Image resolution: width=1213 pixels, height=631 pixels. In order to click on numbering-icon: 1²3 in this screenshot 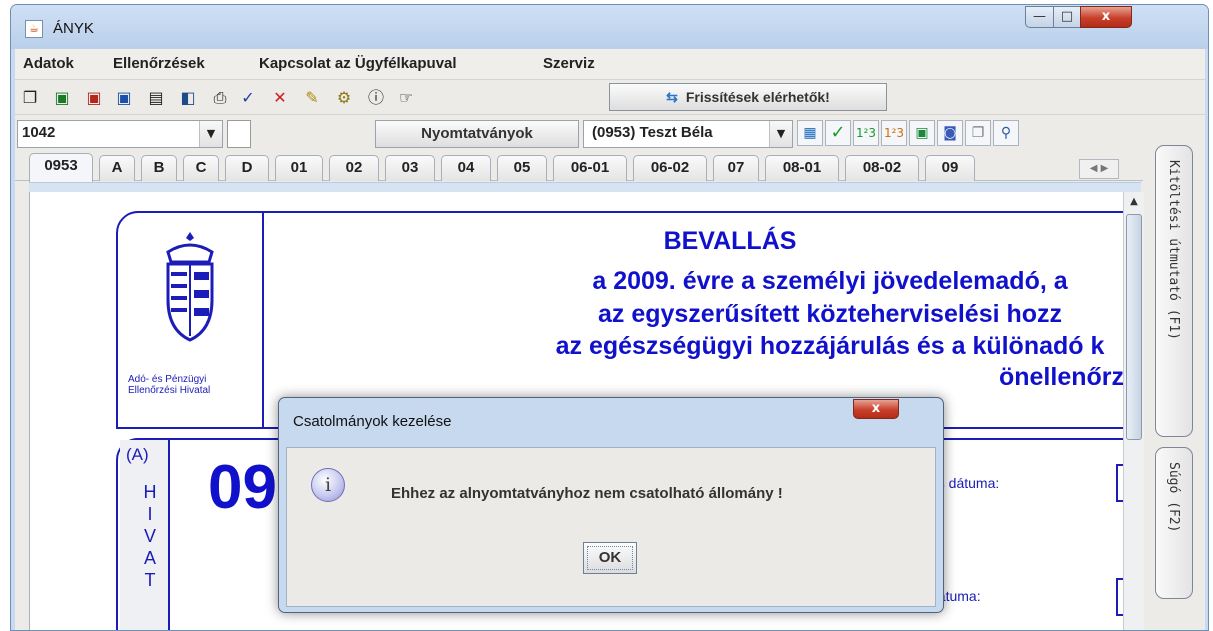, I will do `click(866, 133)`.